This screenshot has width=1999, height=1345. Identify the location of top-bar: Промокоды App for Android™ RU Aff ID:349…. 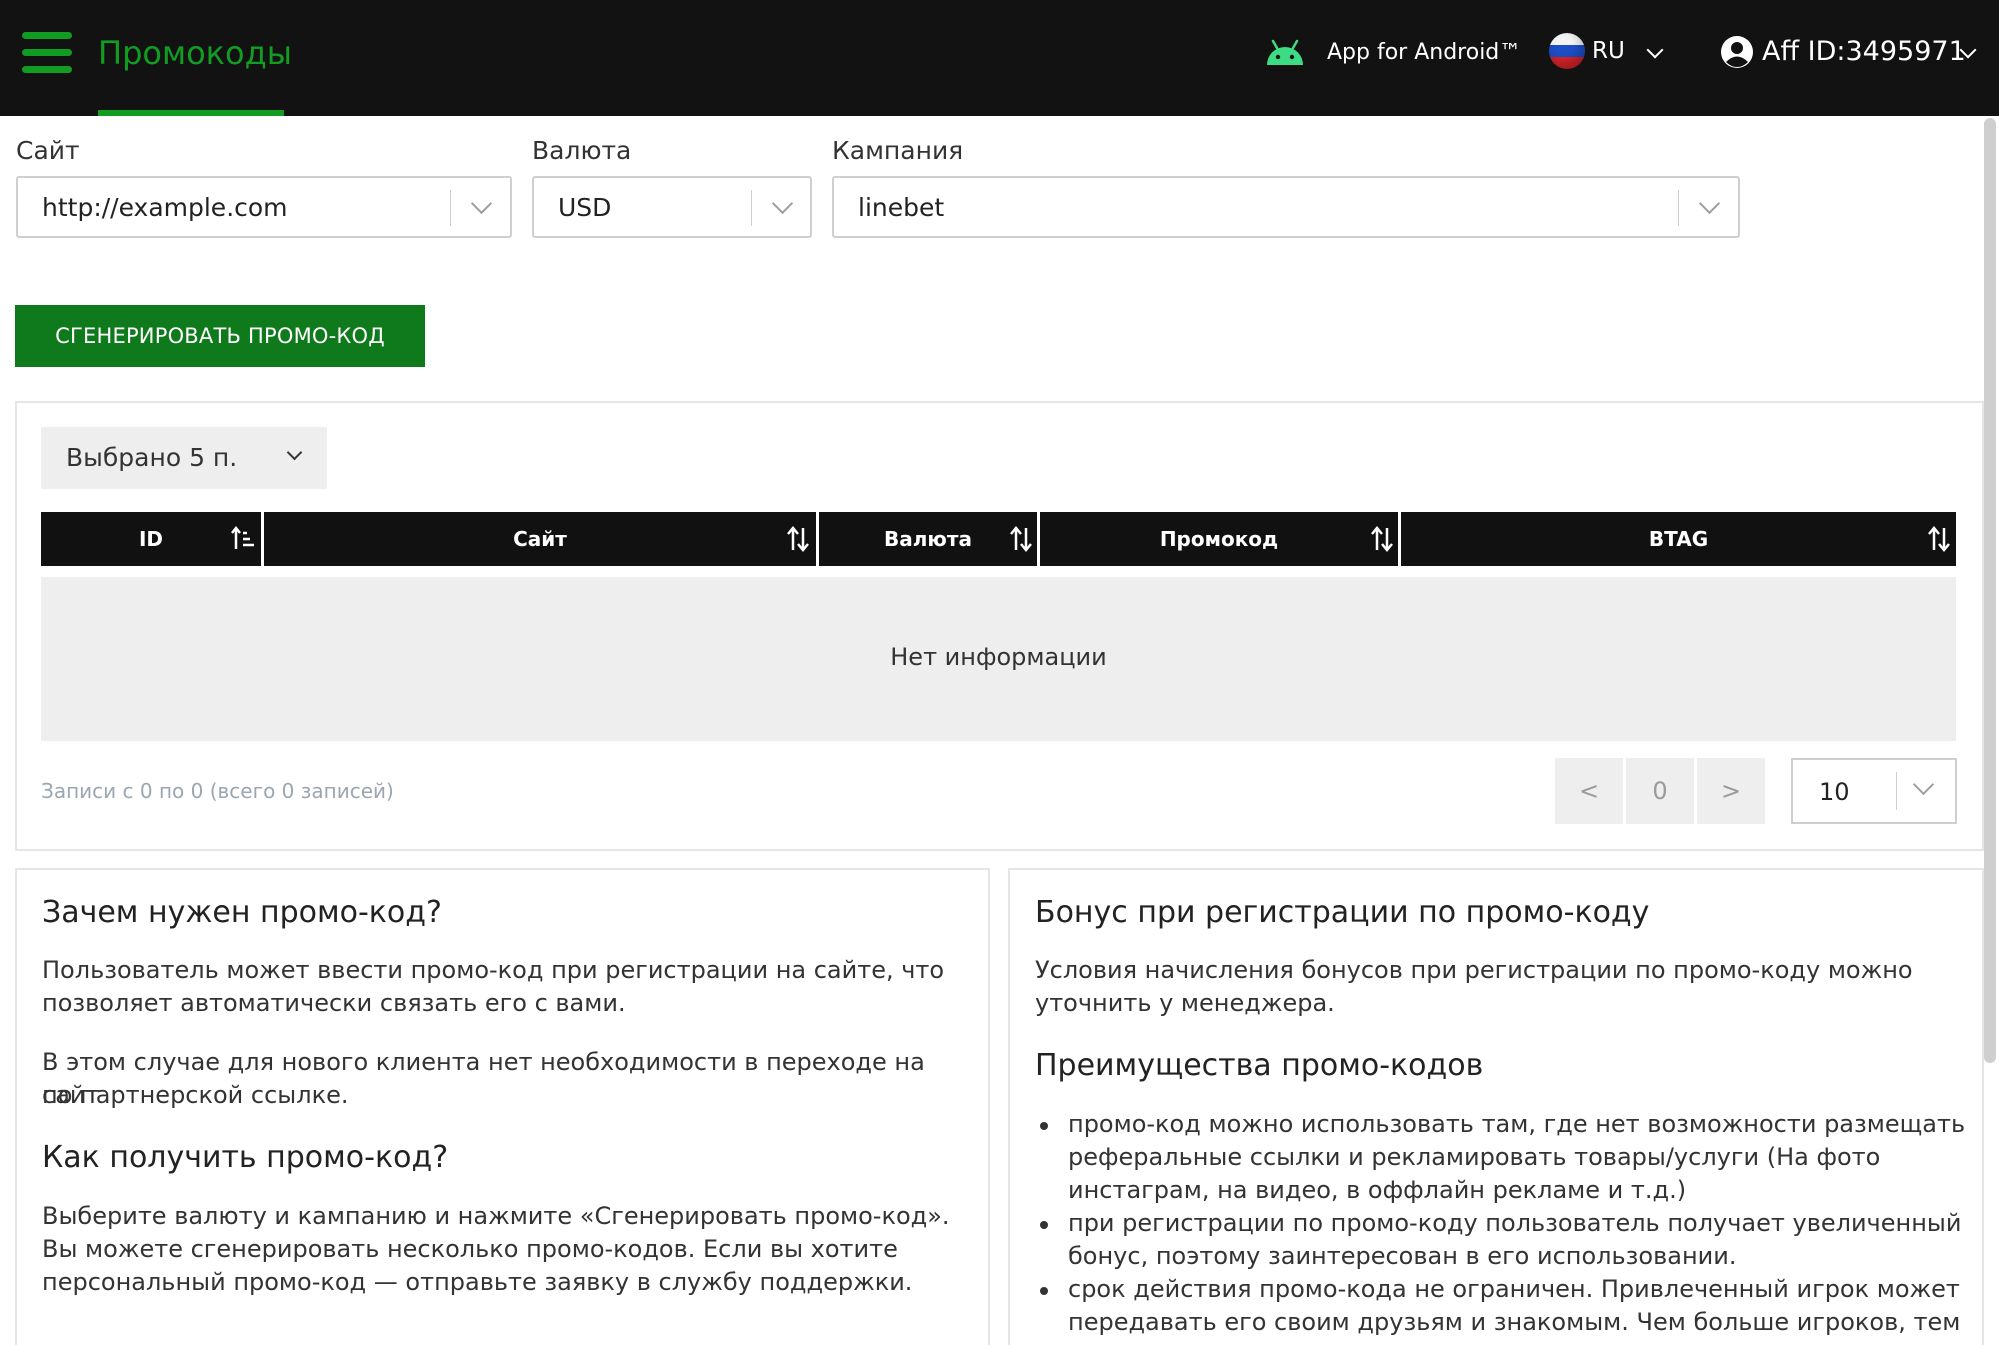
(999, 58).